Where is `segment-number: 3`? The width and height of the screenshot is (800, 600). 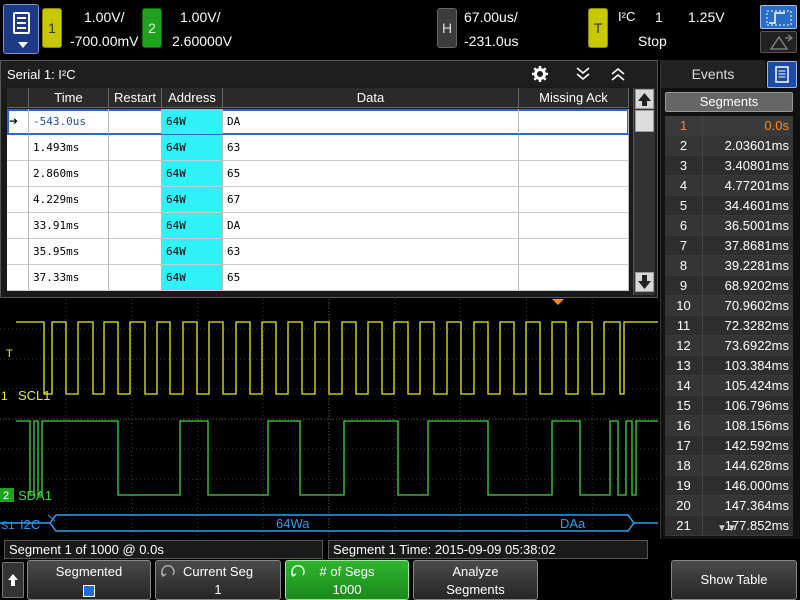 segment-number: 3 is located at coordinates (684, 166).